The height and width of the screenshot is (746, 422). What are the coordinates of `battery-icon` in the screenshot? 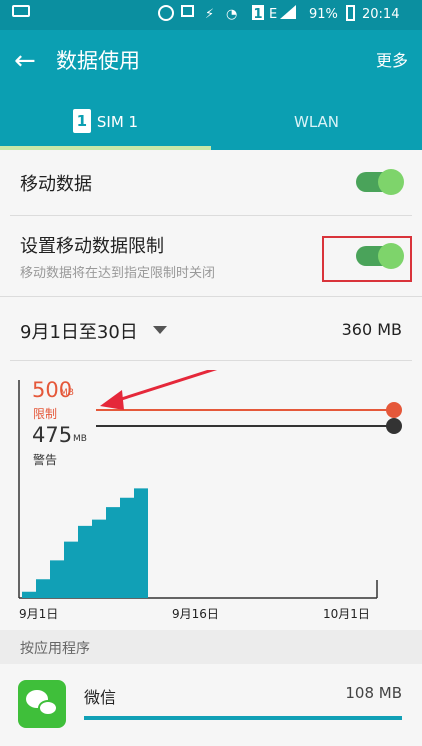 It's located at (350, 13).